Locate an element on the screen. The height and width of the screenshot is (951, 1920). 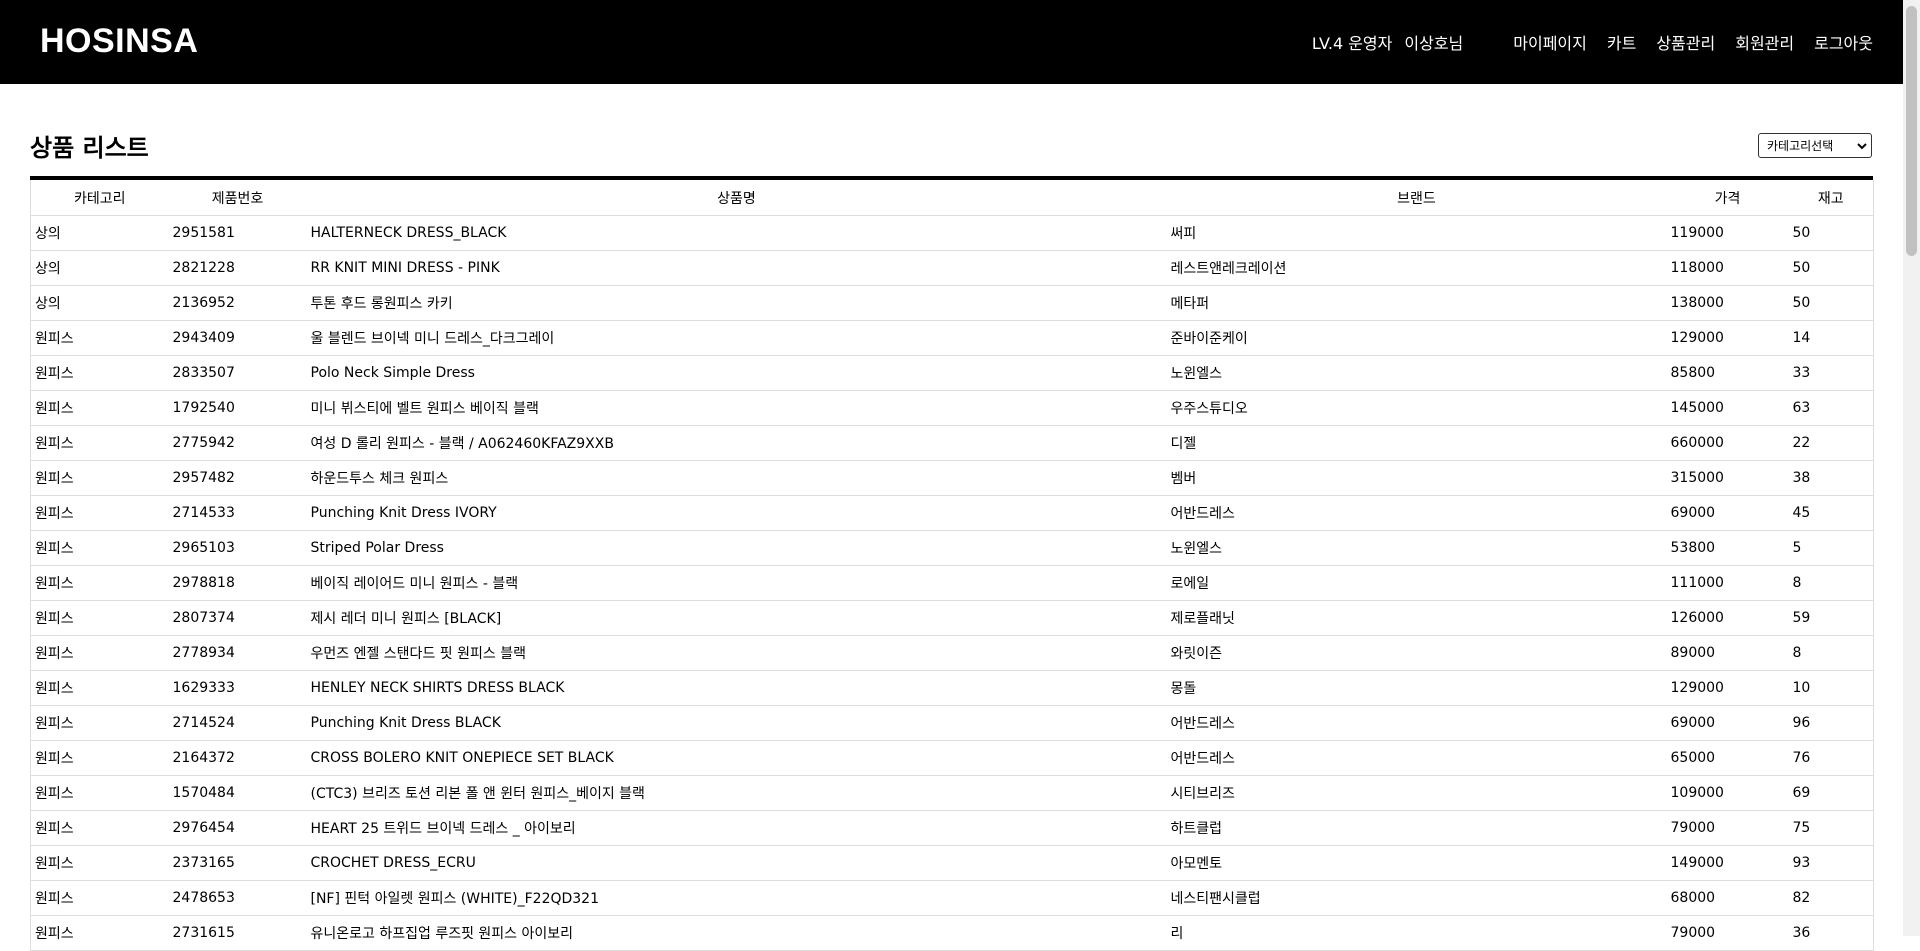
cell-product-name: 베이직 레이어드 미니 원피스 - 블랙 is located at coordinates (736, 583).